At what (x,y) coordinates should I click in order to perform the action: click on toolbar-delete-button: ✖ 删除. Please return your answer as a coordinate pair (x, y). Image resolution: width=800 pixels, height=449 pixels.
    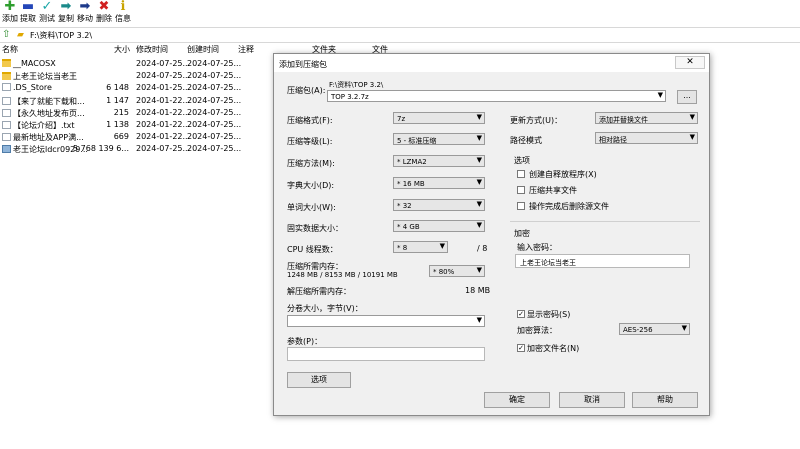
    Looking at the image, I should click on (104, 13).